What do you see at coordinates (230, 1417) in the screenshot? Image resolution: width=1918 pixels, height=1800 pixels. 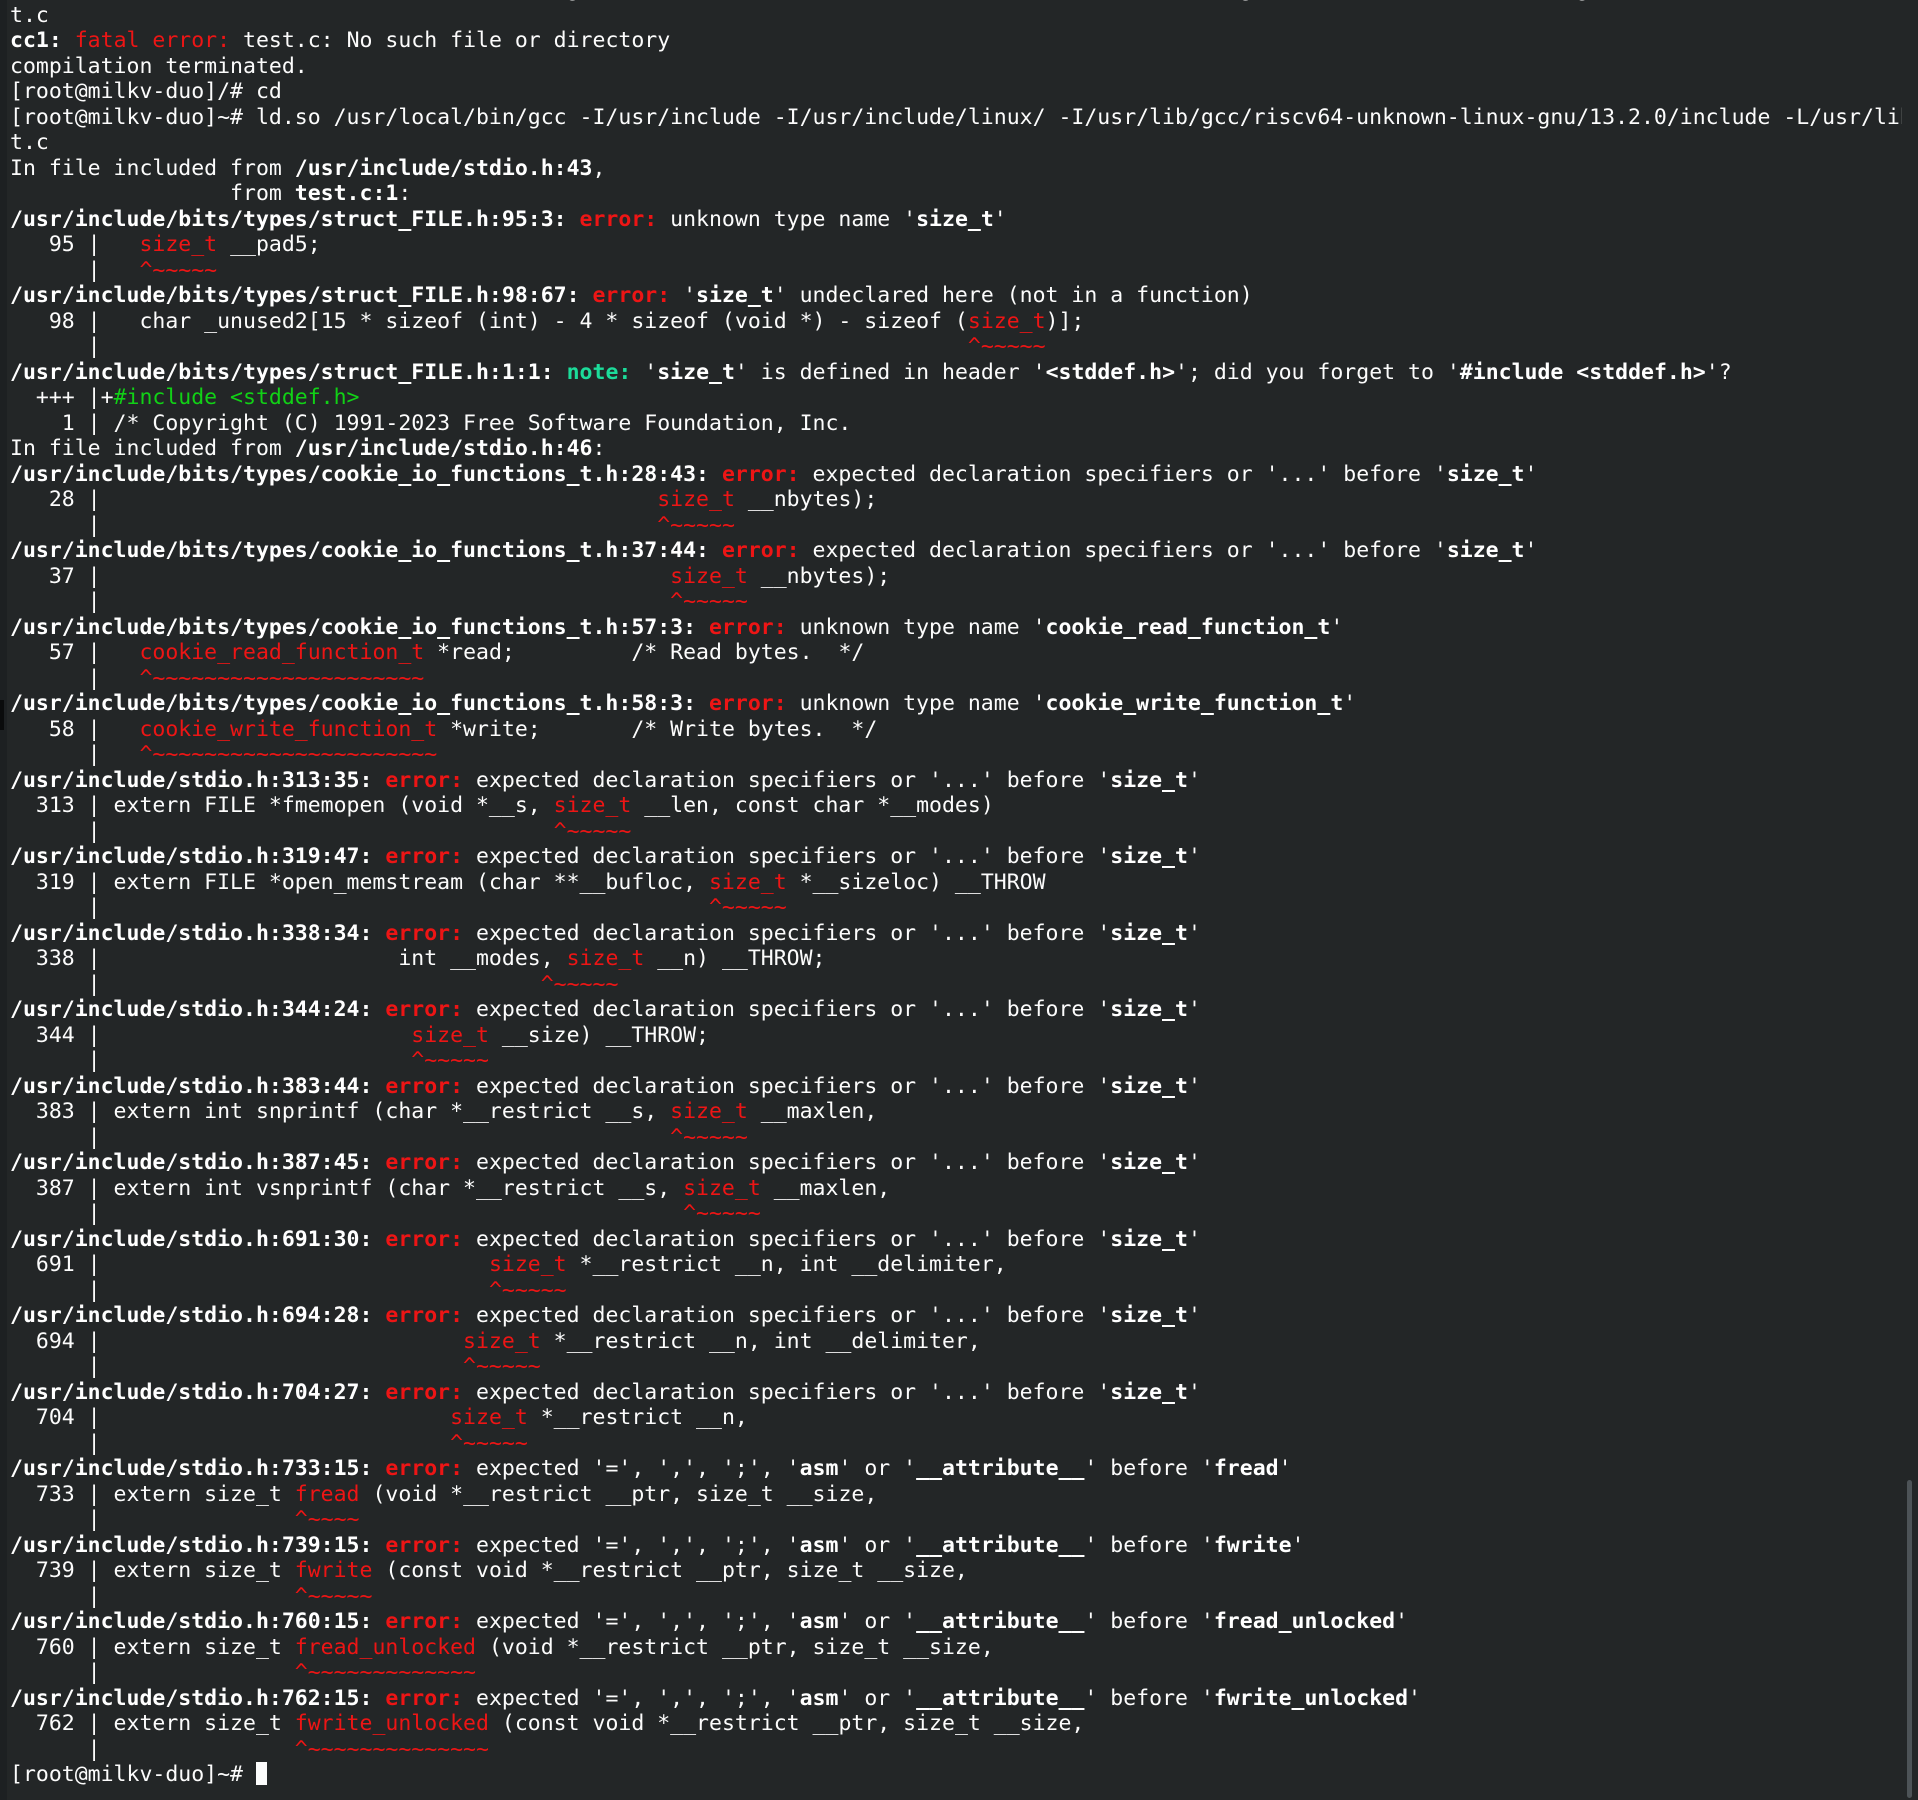 I see `terminal-text-segment: 704 |` at bounding box center [230, 1417].